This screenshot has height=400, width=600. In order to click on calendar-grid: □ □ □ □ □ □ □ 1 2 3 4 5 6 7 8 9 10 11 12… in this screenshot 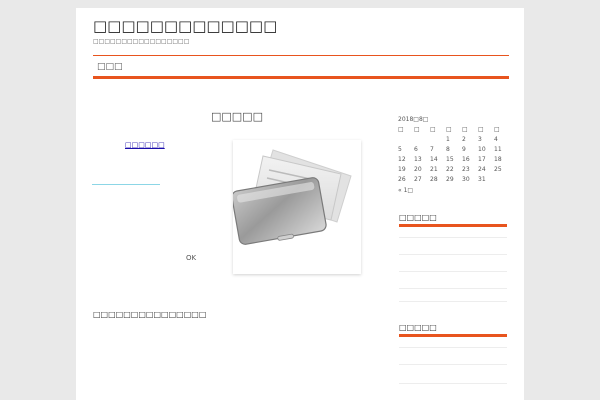, I will do `click(454, 154)`.